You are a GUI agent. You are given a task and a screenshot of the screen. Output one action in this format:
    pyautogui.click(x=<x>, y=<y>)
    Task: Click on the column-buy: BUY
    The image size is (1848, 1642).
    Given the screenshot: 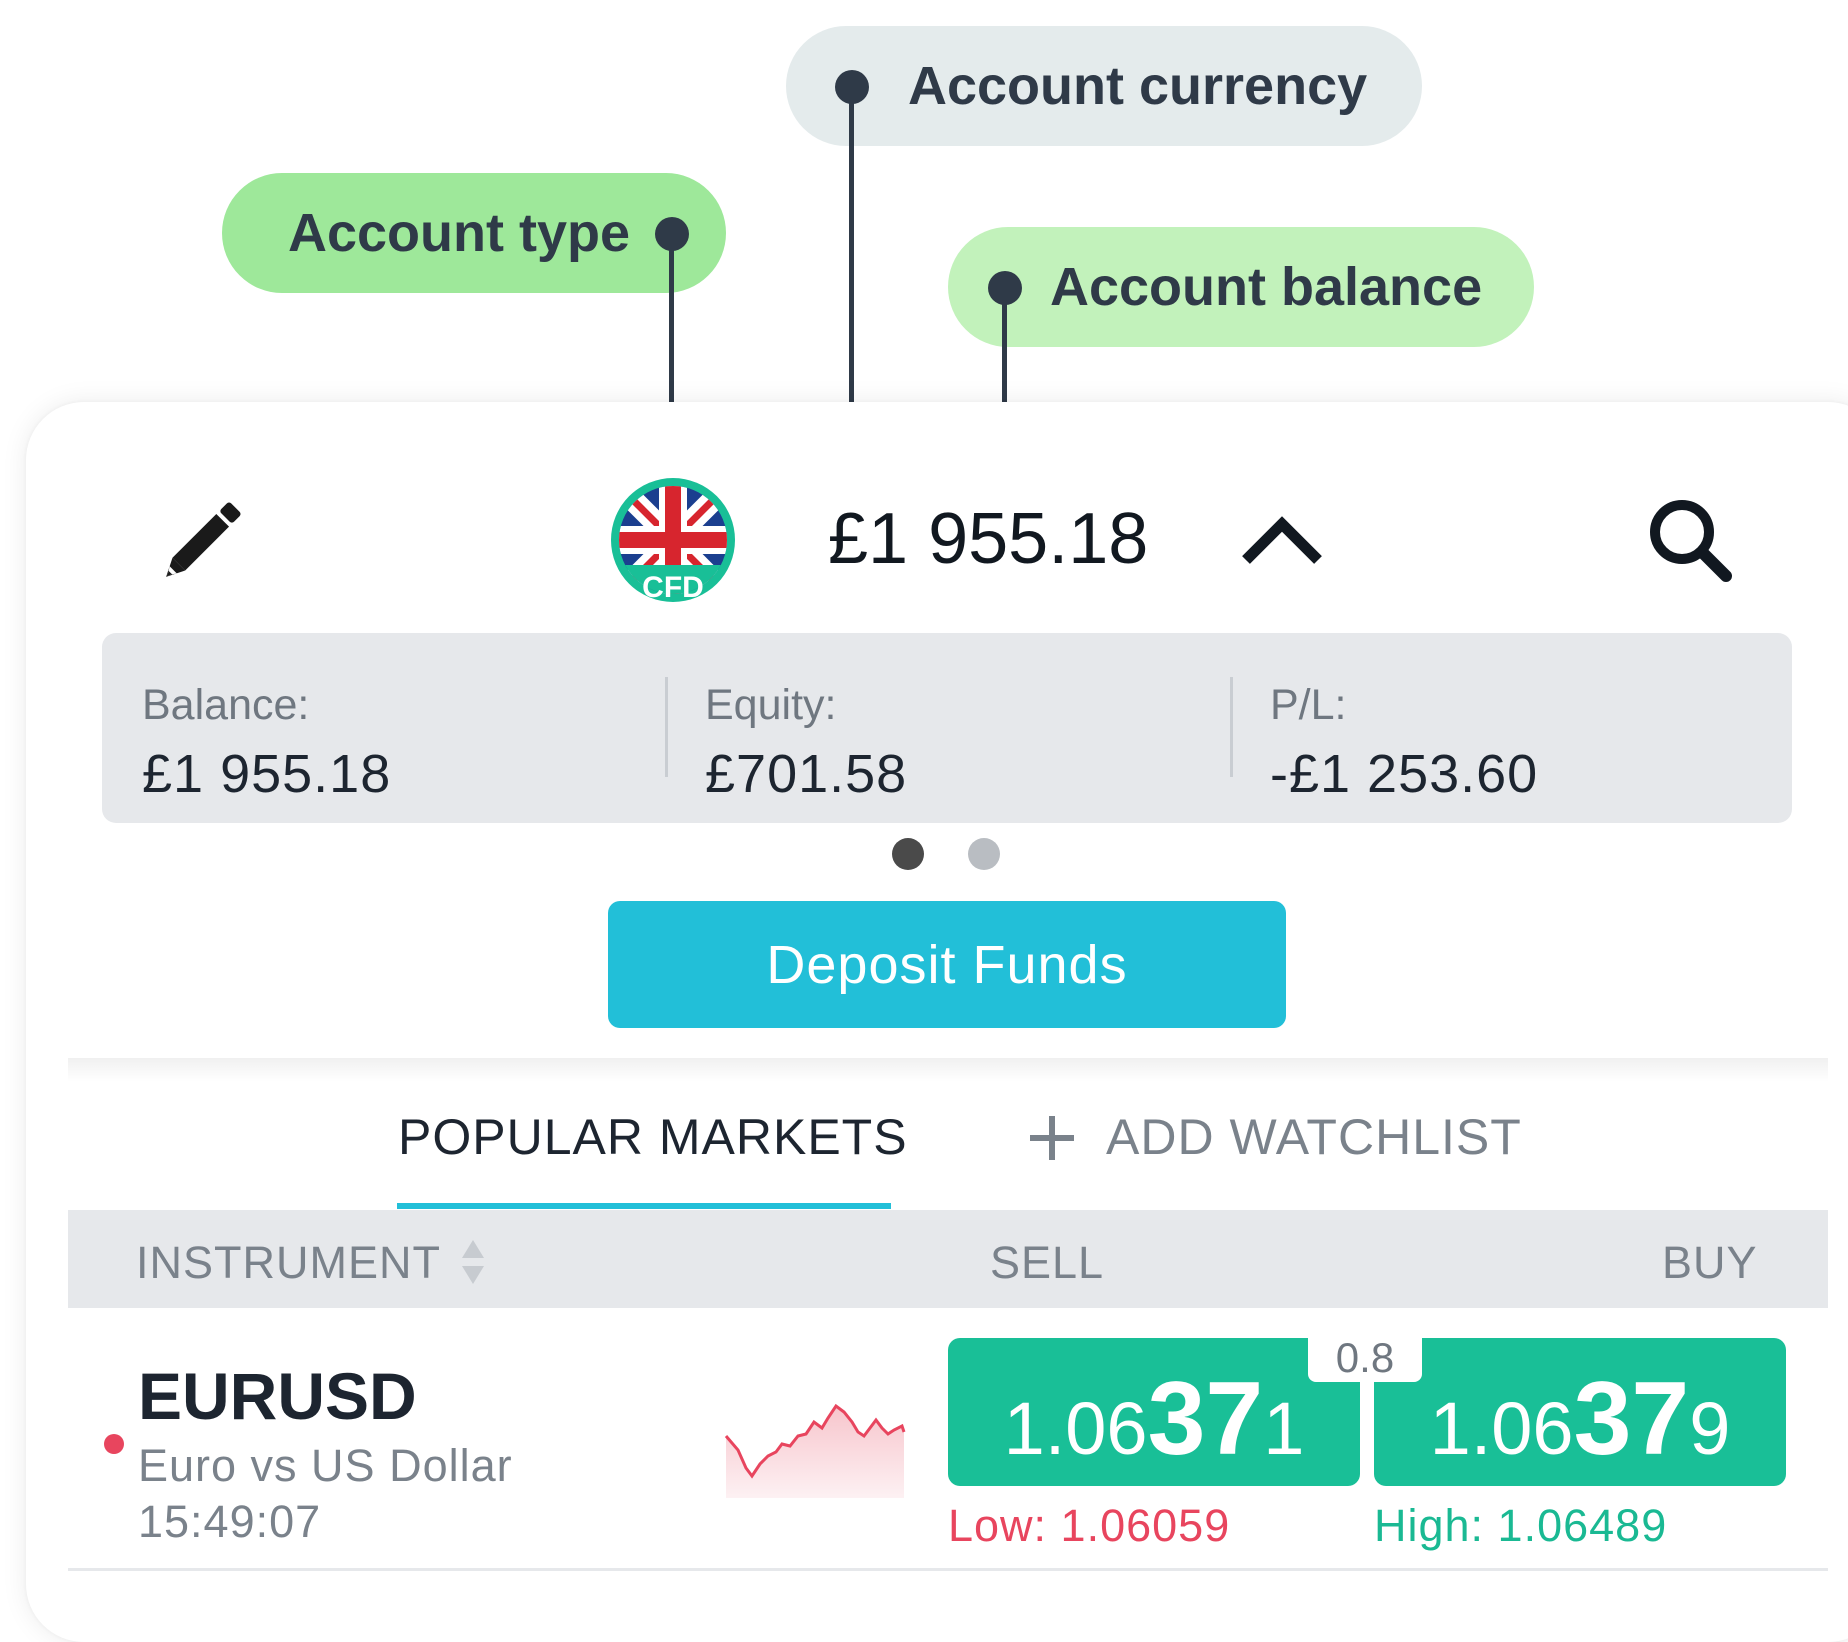 What is the action you would take?
    pyautogui.click(x=1710, y=1262)
    